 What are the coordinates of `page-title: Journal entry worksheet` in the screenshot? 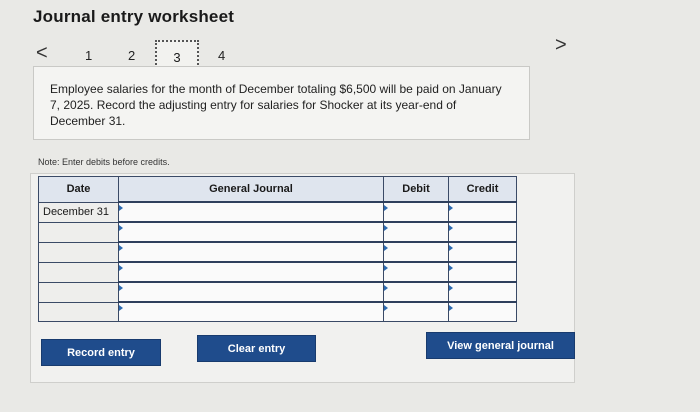 It's located at (134, 16).